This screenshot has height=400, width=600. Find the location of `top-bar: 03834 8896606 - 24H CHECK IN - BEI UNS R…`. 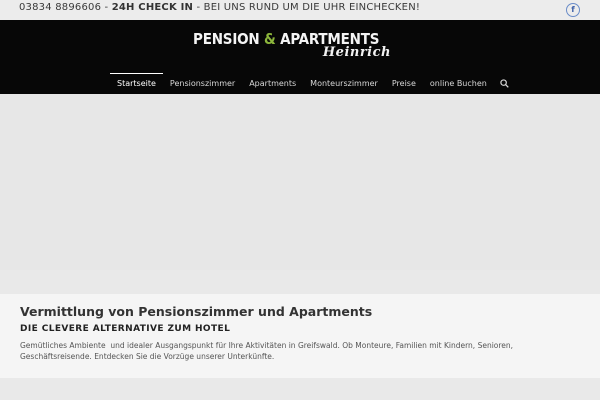

top-bar: 03834 8896606 - 24H CHECK IN - BEI UNS R… is located at coordinates (300, 10).